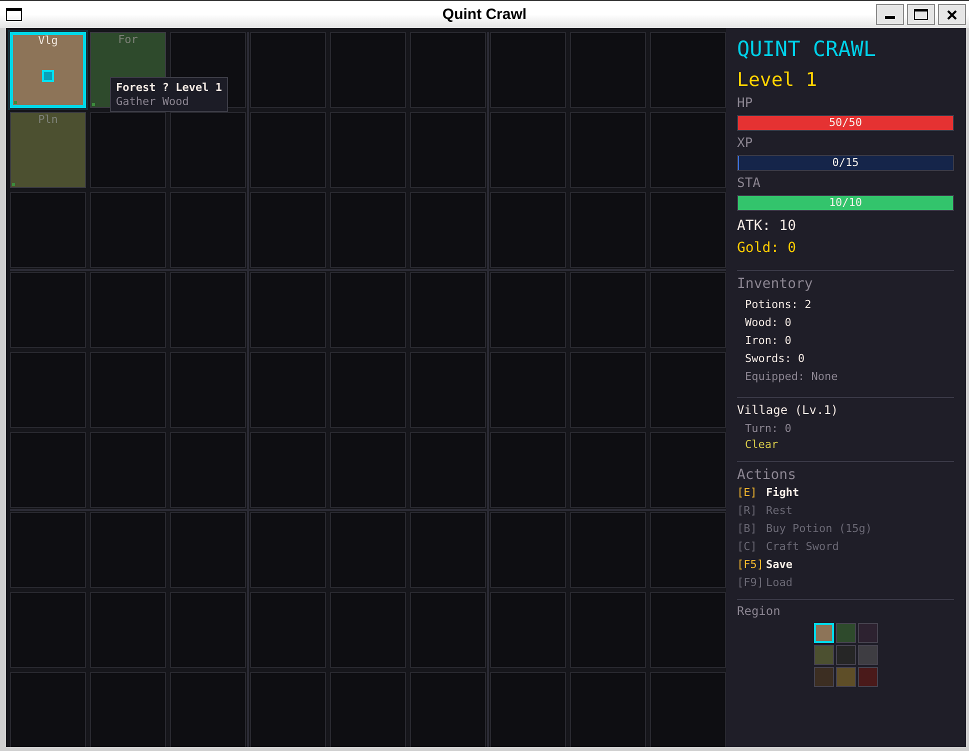 Image resolution: width=969 pixels, height=751 pixels. I want to click on window-title: Quint Crawl, so click(484, 14).